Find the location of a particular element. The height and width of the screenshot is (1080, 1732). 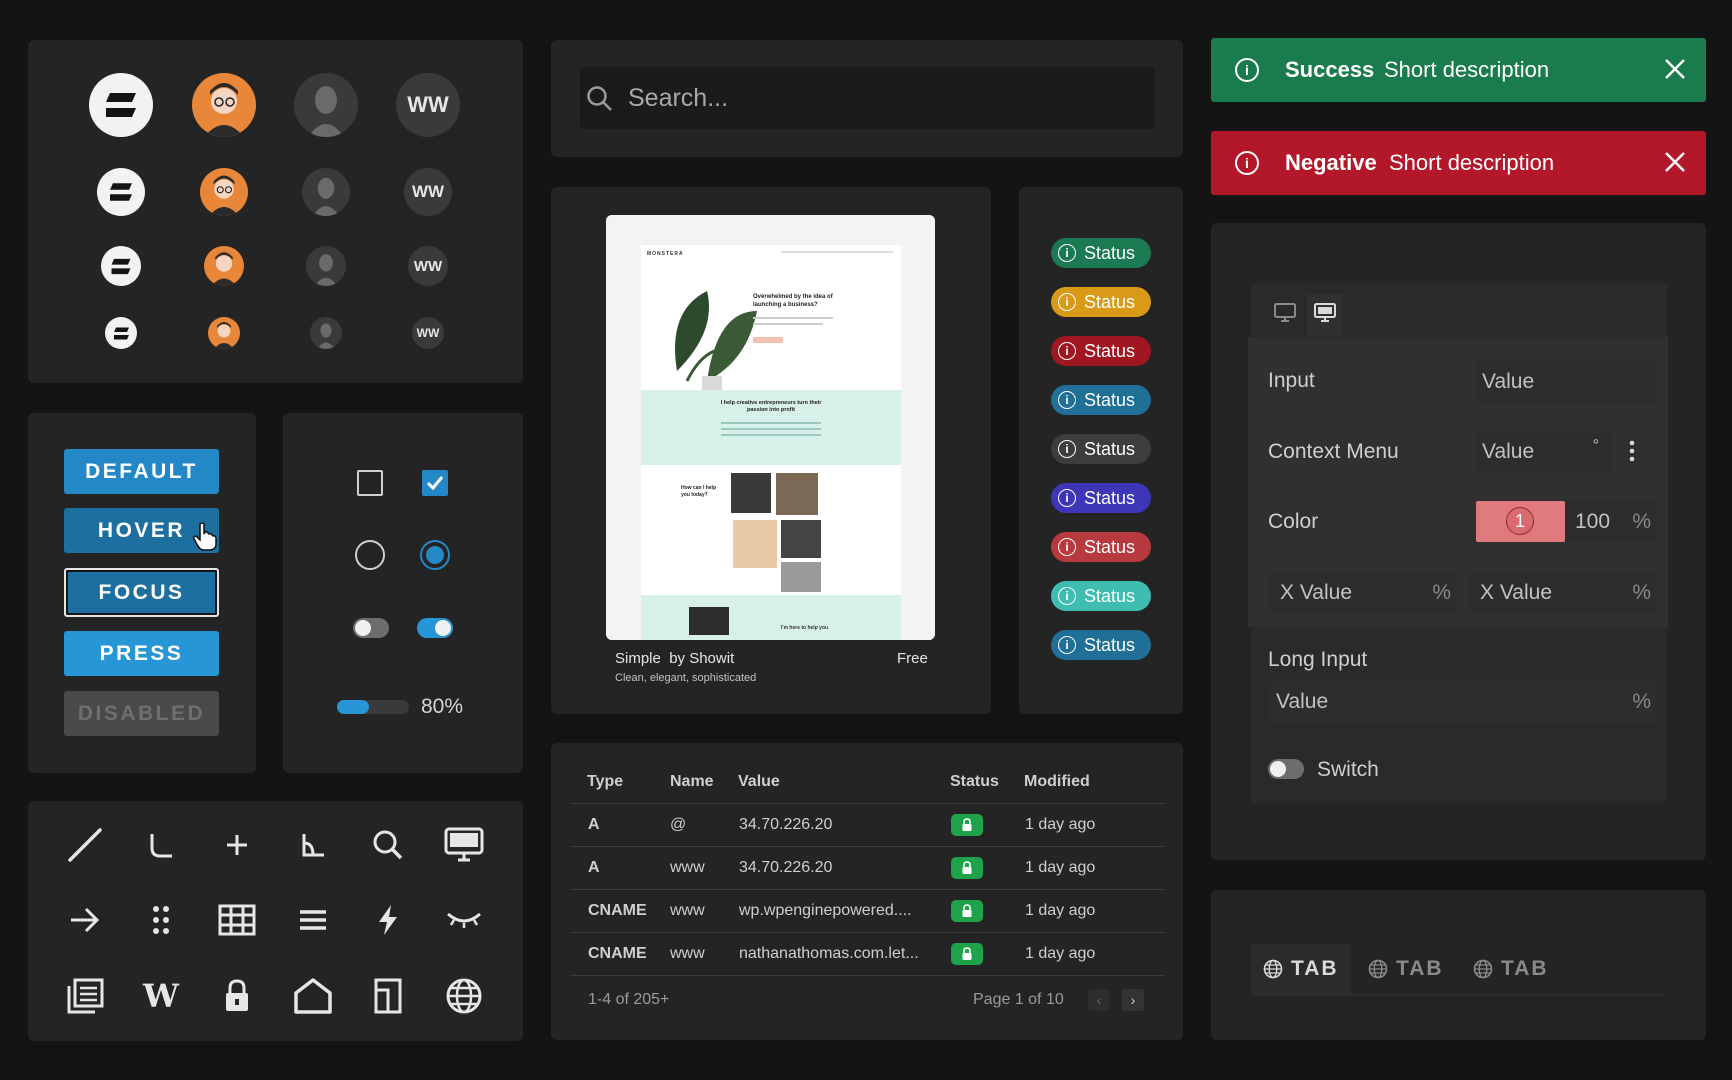

layers-icon is located at coordinates (85, 996).